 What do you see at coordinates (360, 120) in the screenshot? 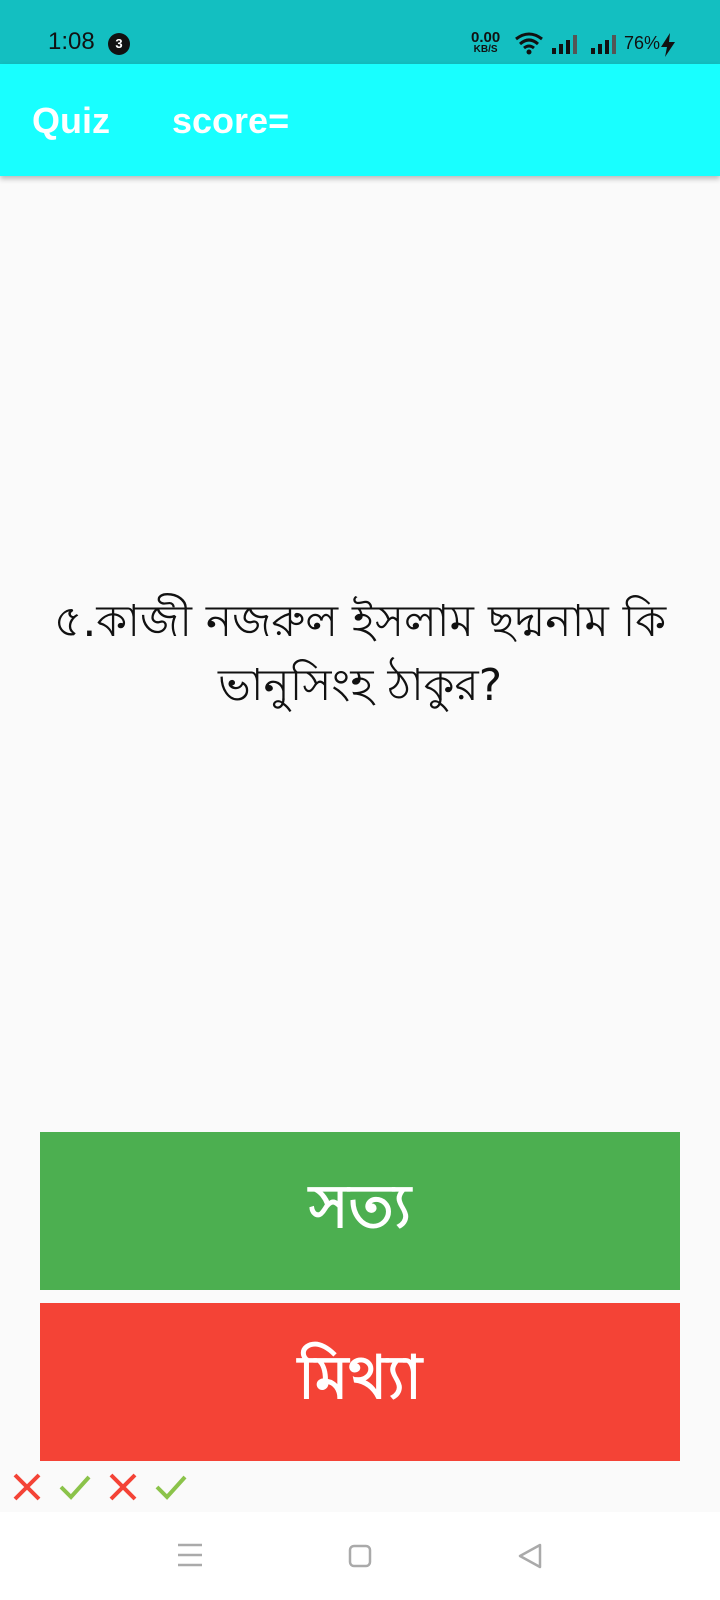
I see `app-bar: Quiz score=` at bounding box center [360, 120].